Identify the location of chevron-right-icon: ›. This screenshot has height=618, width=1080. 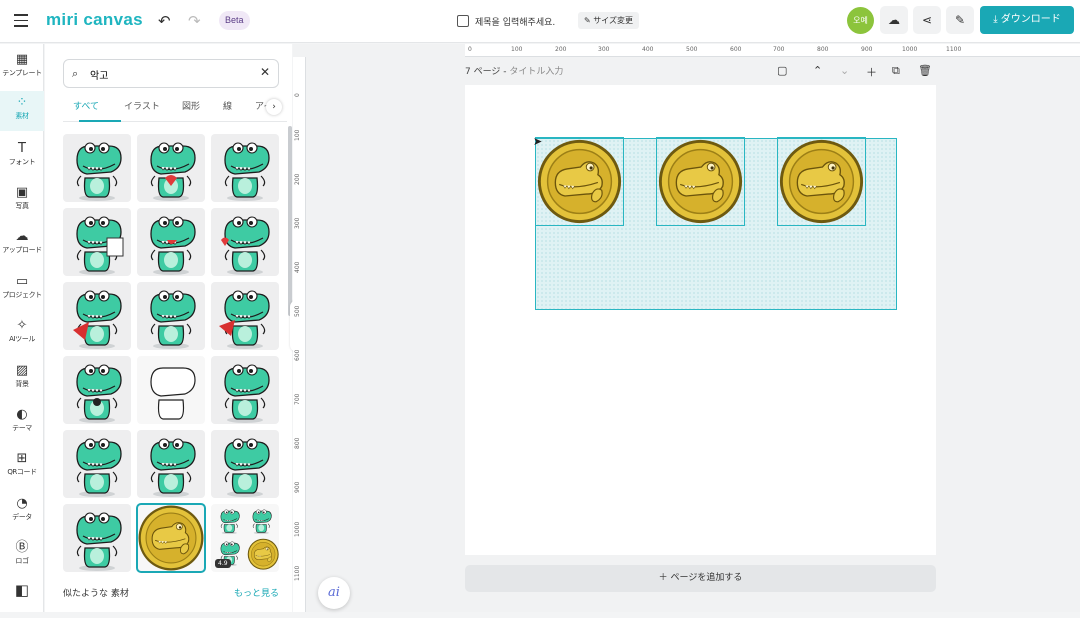
(274, 107).